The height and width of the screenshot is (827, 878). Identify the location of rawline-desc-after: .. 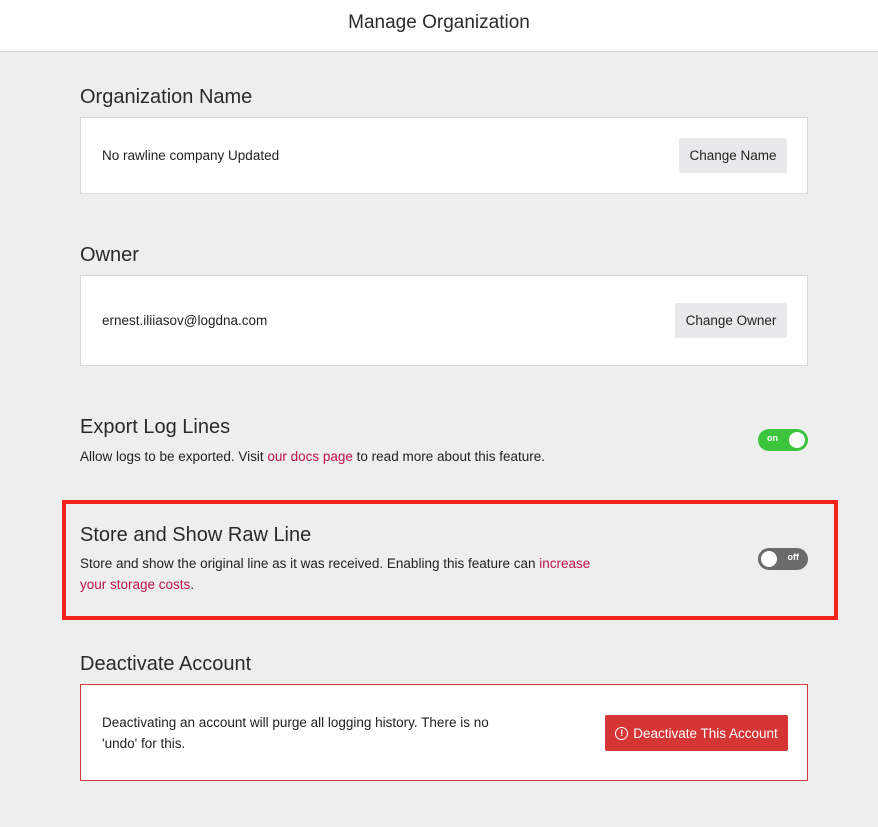
(192, 584).